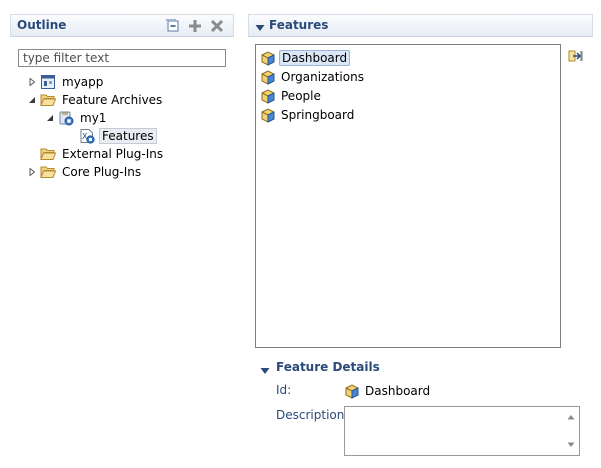 Image resolution: width=601 pixels, height=468 pixels. What do you see at coordinates (48, 82) in the screenshot?
I see `application-icon` at bounding box center [48, 82].